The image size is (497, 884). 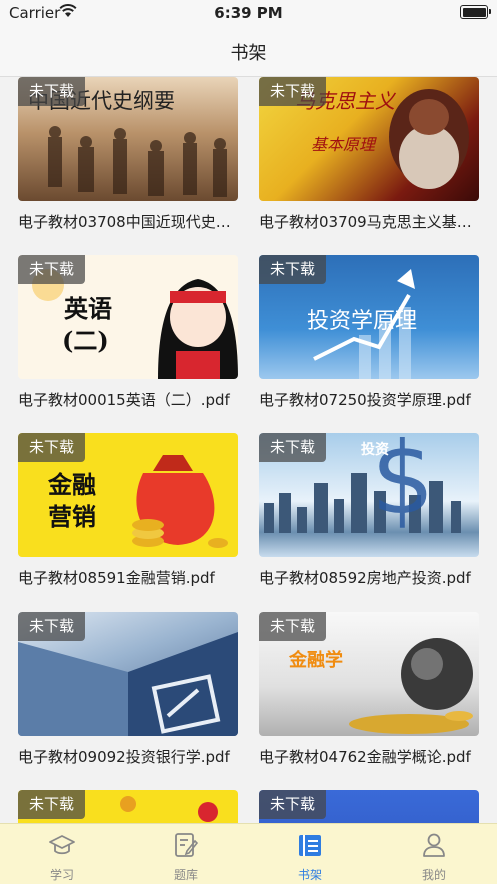 What do you see at coordinates (369, 495) in the screenshot?
I see `book-cover: $ 投资 未下载` at bounding box center [369, 495].